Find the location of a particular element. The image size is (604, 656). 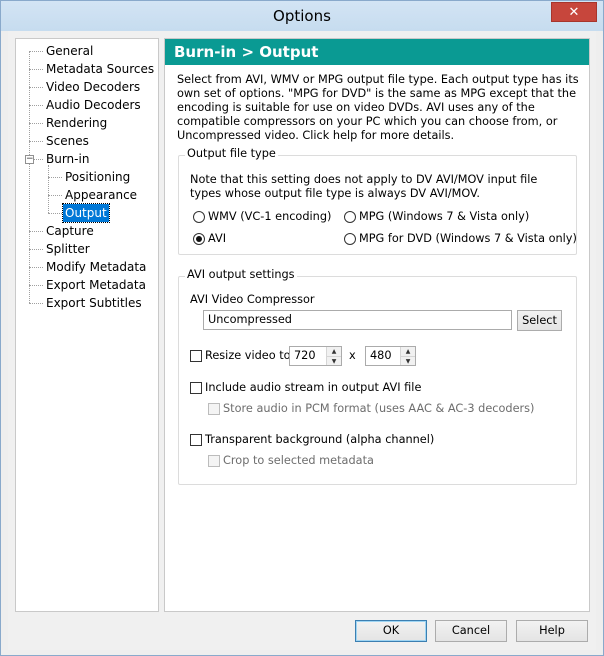

tree-item-general: General is located at coordinates (69, 51).